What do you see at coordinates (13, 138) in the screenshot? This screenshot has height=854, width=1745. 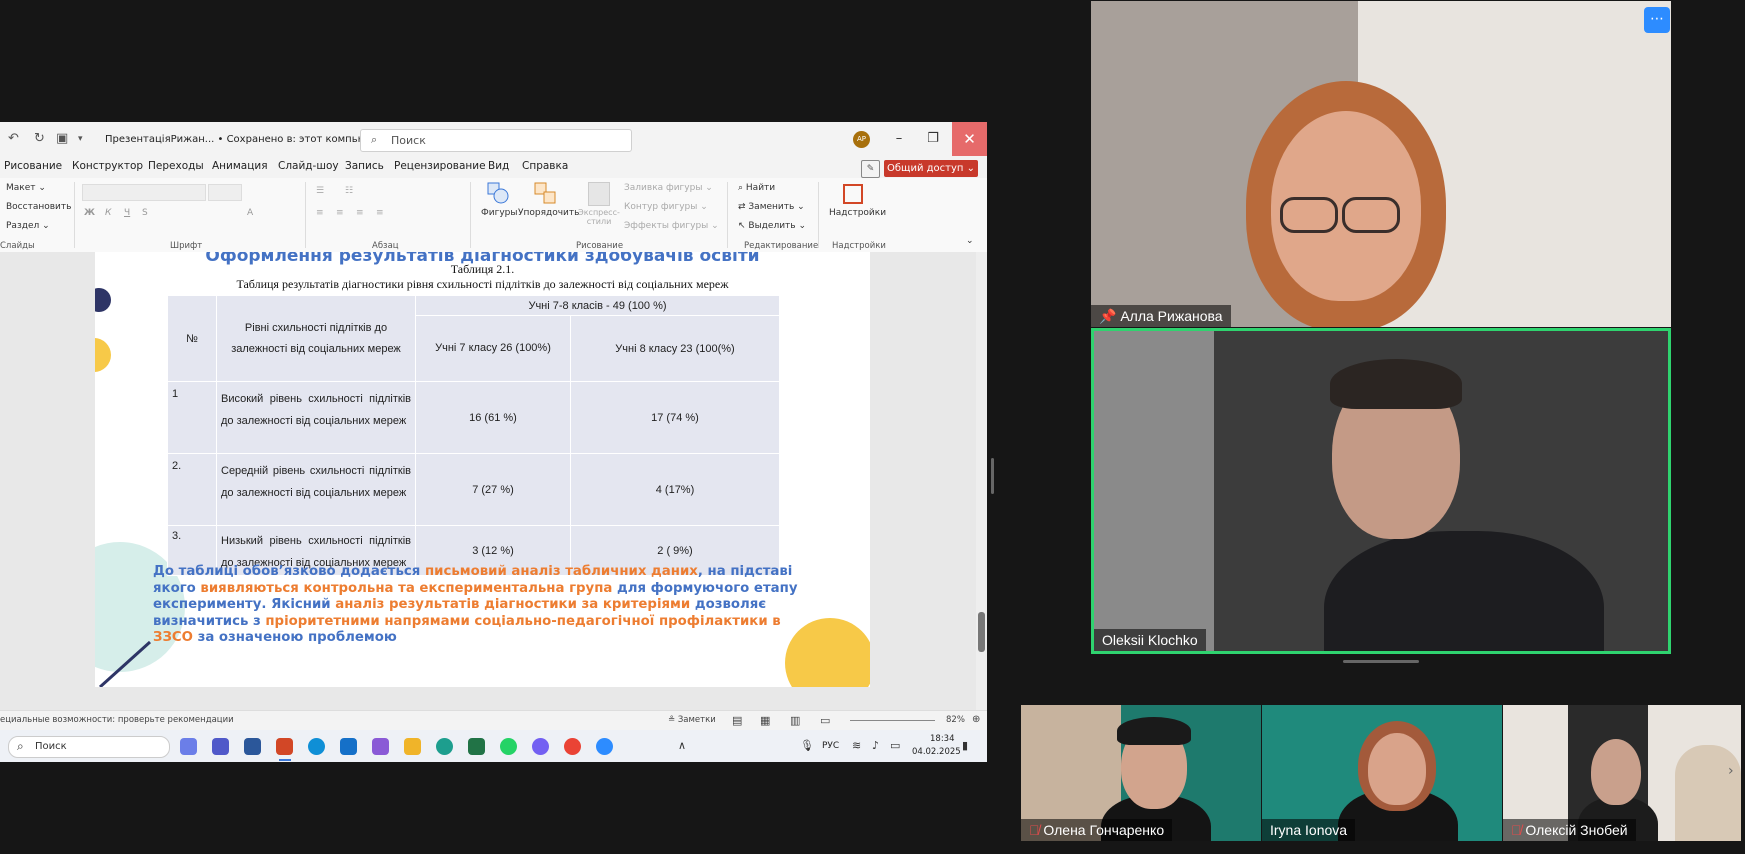 I see `undo-icon: ↶` at bounding box center [13, 138].